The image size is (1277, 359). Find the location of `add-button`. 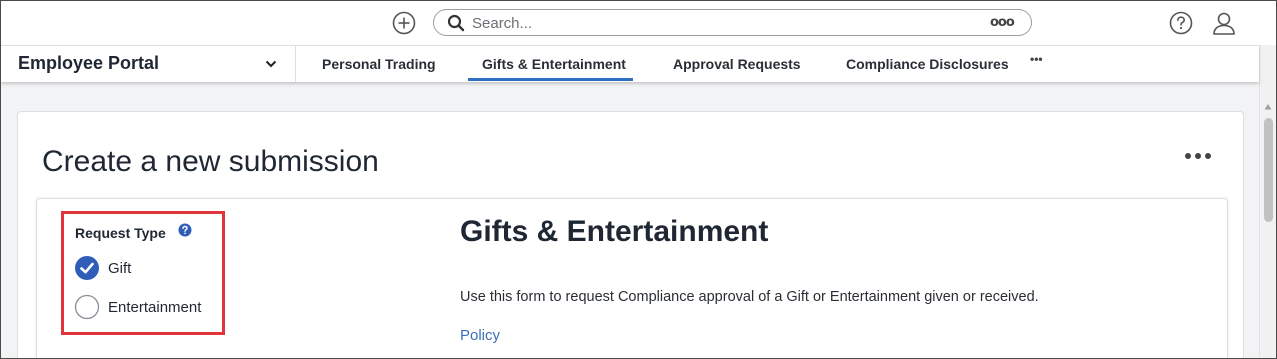

add-button is located at coordinates (404, 23).